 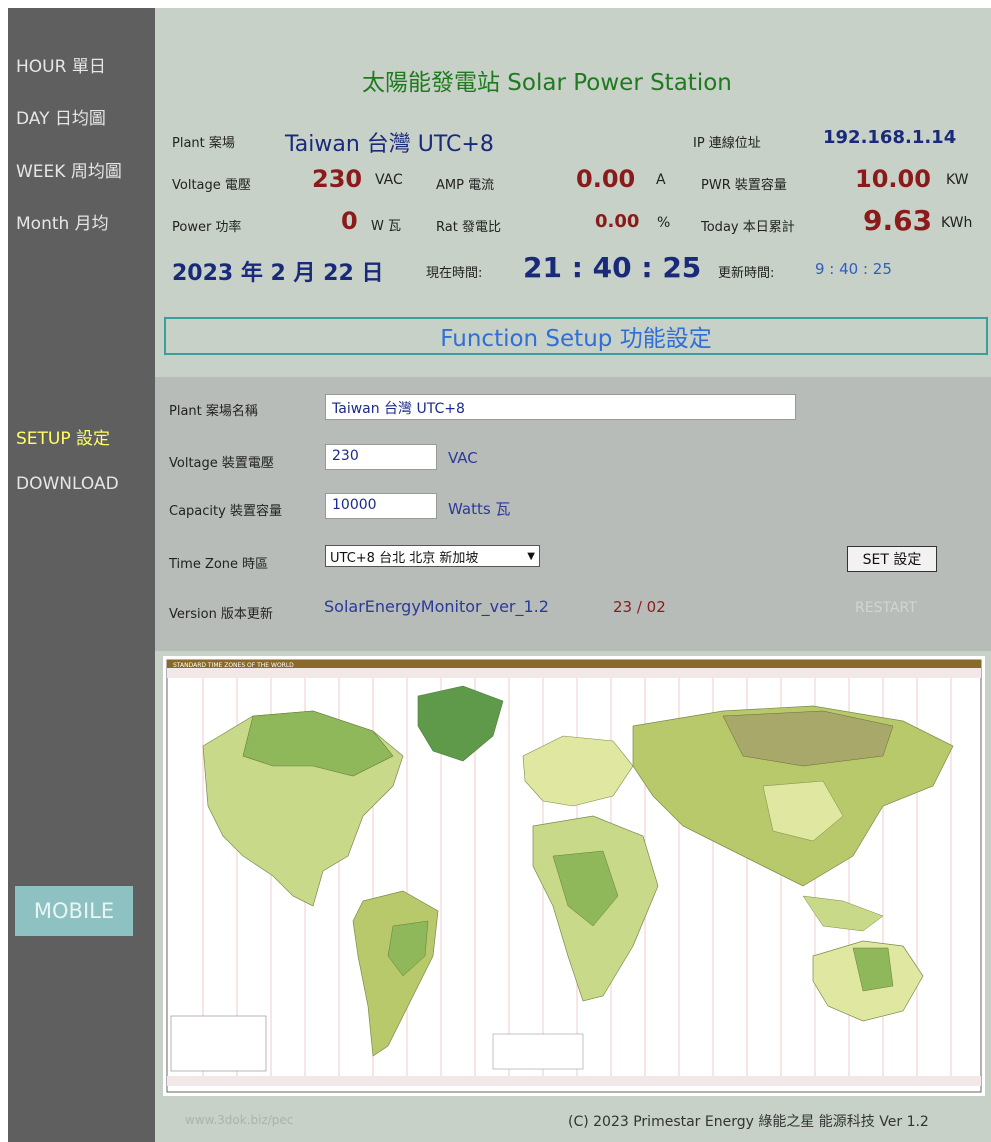 What do you see at coordinates (69, 169) in the screenshot?
I see `nav-week: WEEK 周均圖` at bounding box center [69, 169].